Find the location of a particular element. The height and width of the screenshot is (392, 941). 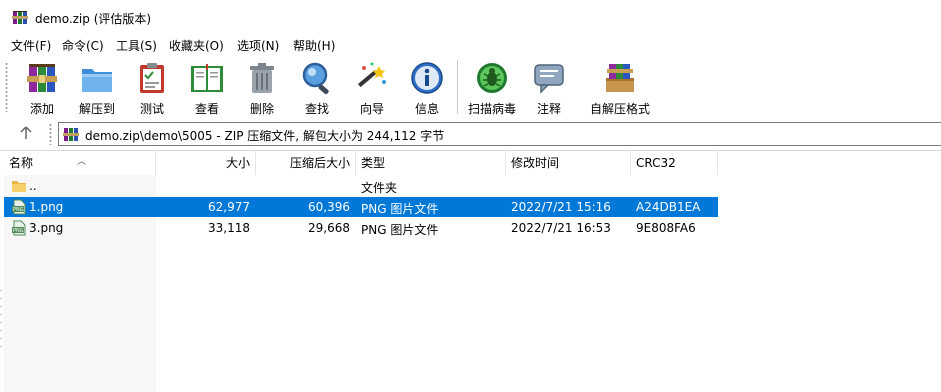

column-header-row: 名称 ︿ 大小 压缩后大小 类型 修改时间 CRC32 is located at coordinates (472, 163).